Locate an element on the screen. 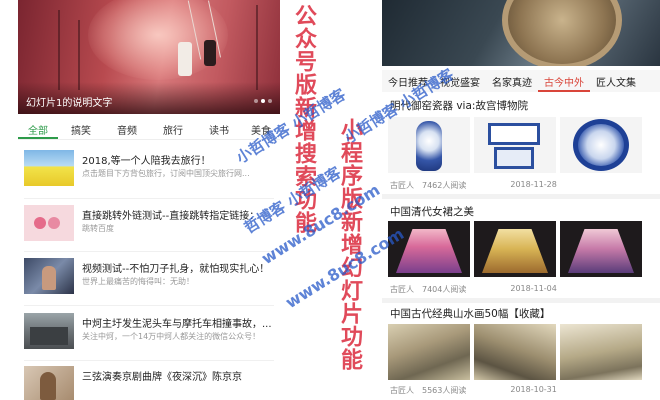  tab-ancient-modern: 古今中外 is located at coordinates (564, 81).